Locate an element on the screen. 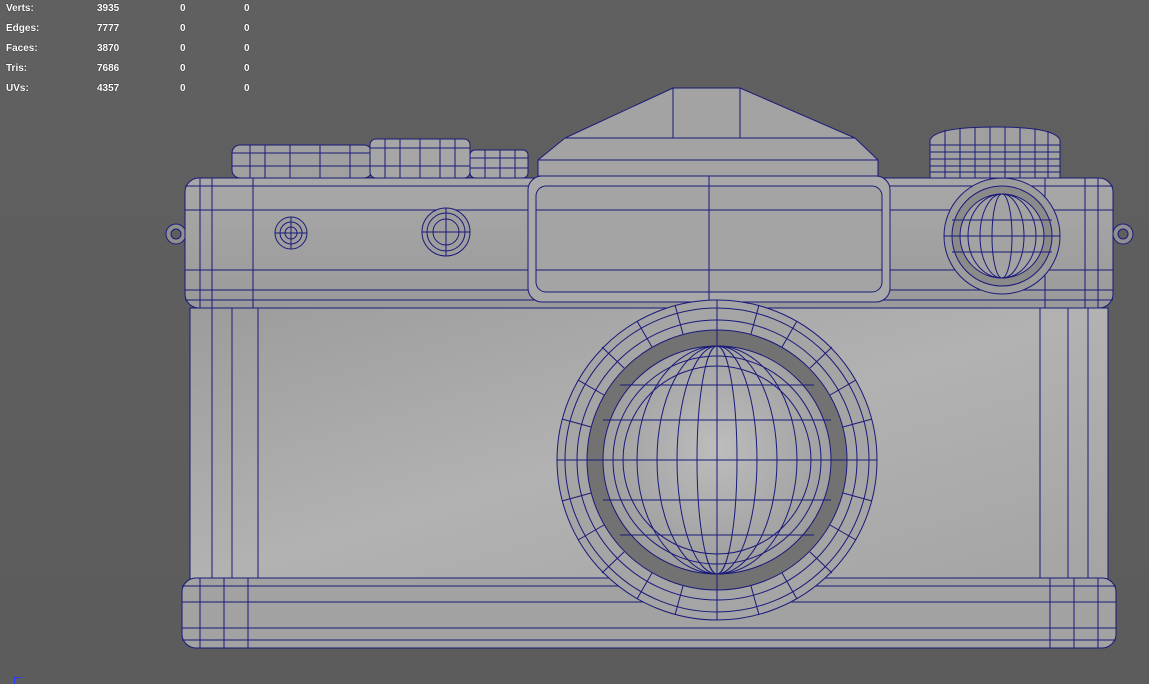 This screenshot has height=684, width=1149. hud-label: UVs: is located at coordinates (17, 88).